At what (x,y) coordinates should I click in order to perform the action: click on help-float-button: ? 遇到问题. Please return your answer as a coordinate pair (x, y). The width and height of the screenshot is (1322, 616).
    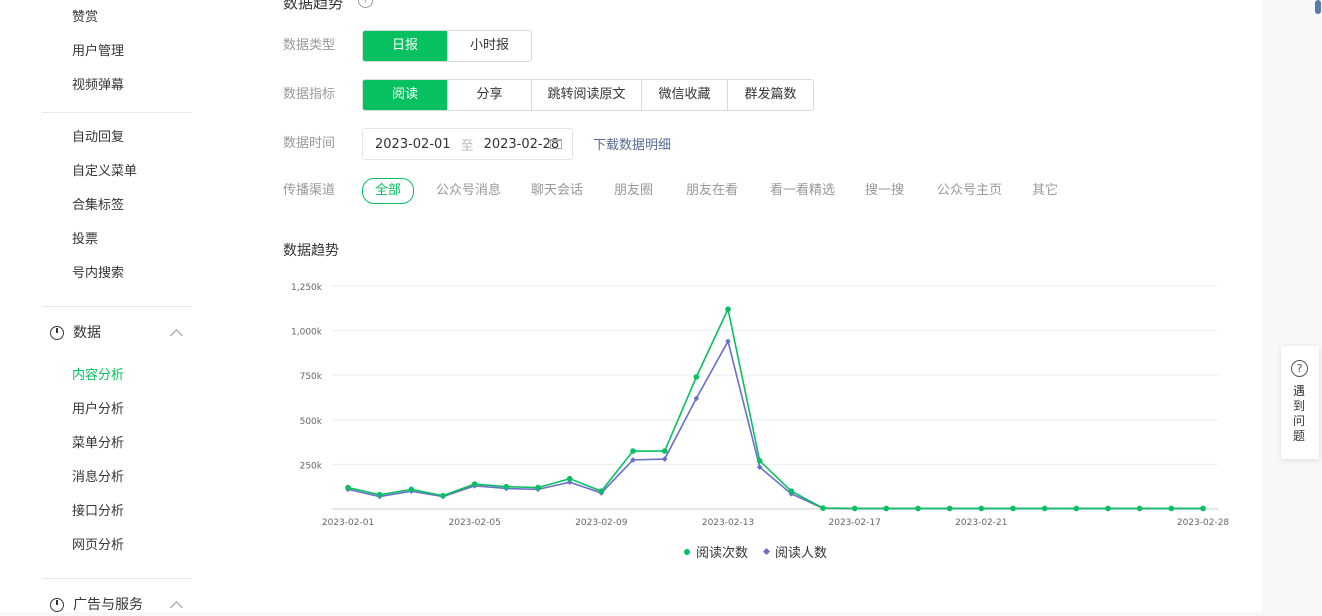
    Looking at the image, I should click on (1300, 402).